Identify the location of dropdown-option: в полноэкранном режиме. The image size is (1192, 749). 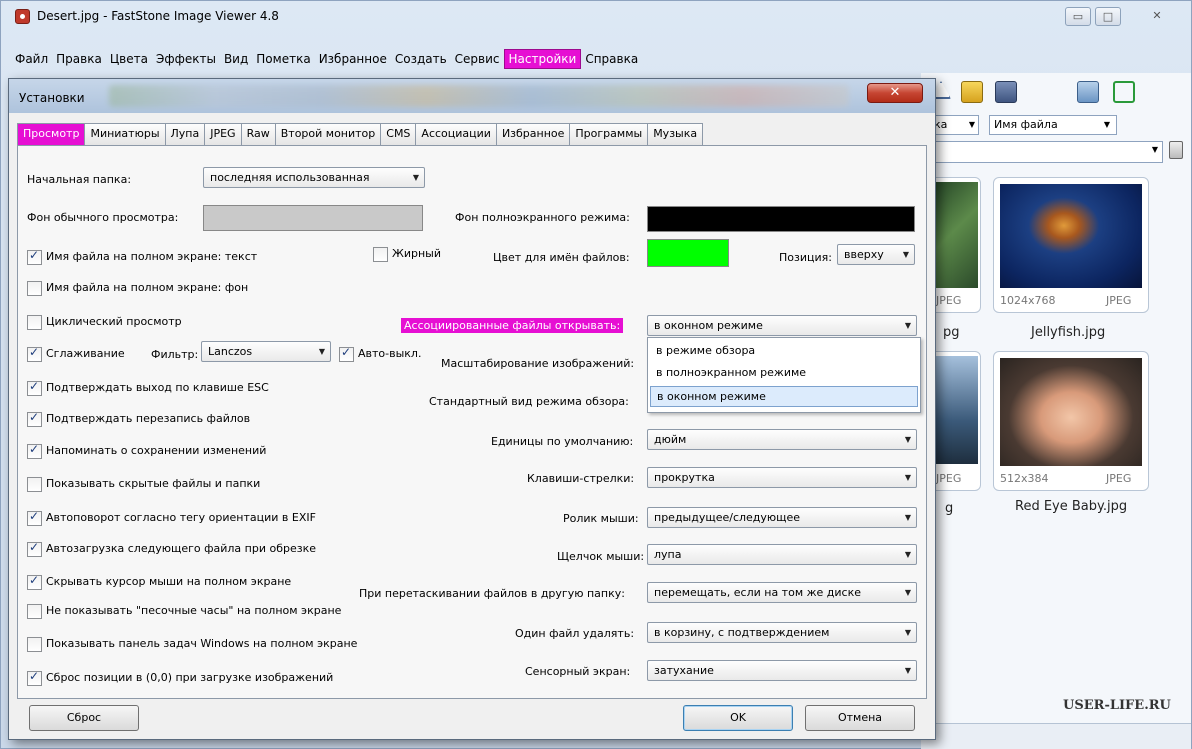
(784, 373).